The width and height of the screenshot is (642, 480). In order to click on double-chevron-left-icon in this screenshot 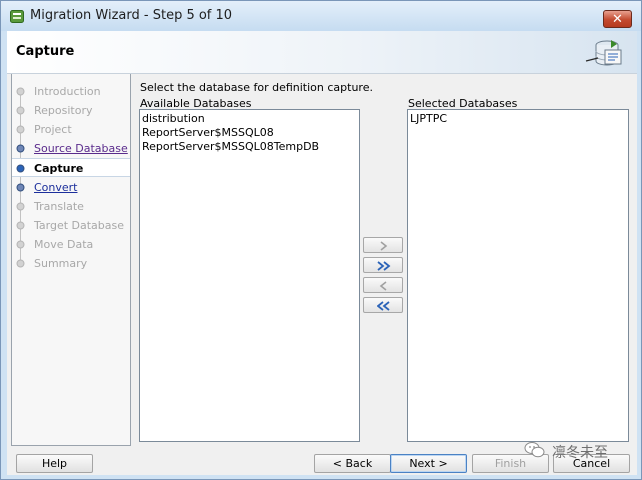, I will do `click(383, 306)`.